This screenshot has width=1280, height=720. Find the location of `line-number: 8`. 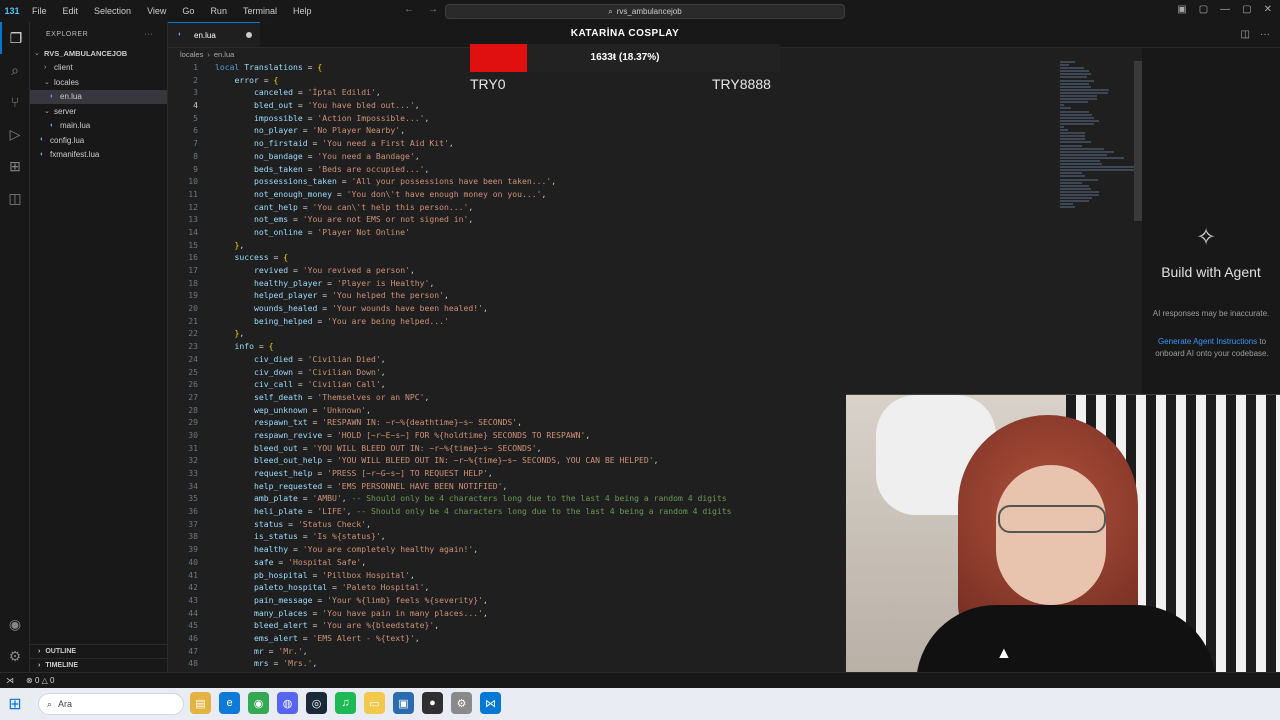

line-number: 8 is located at coordinates (195, 155).